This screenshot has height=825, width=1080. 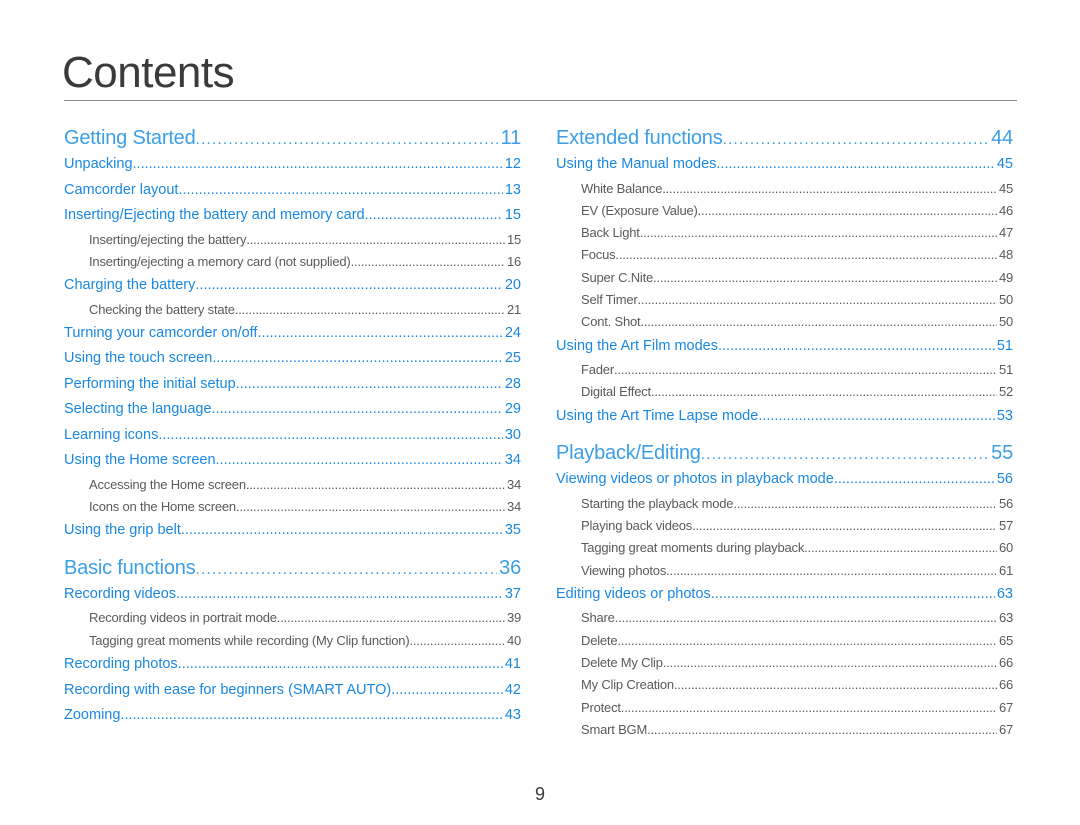 What do you see at coordinates (784, 730) in the screenshot?
I see `toc-subentry: Smart BGM 67` at bounding box center [784, 730].